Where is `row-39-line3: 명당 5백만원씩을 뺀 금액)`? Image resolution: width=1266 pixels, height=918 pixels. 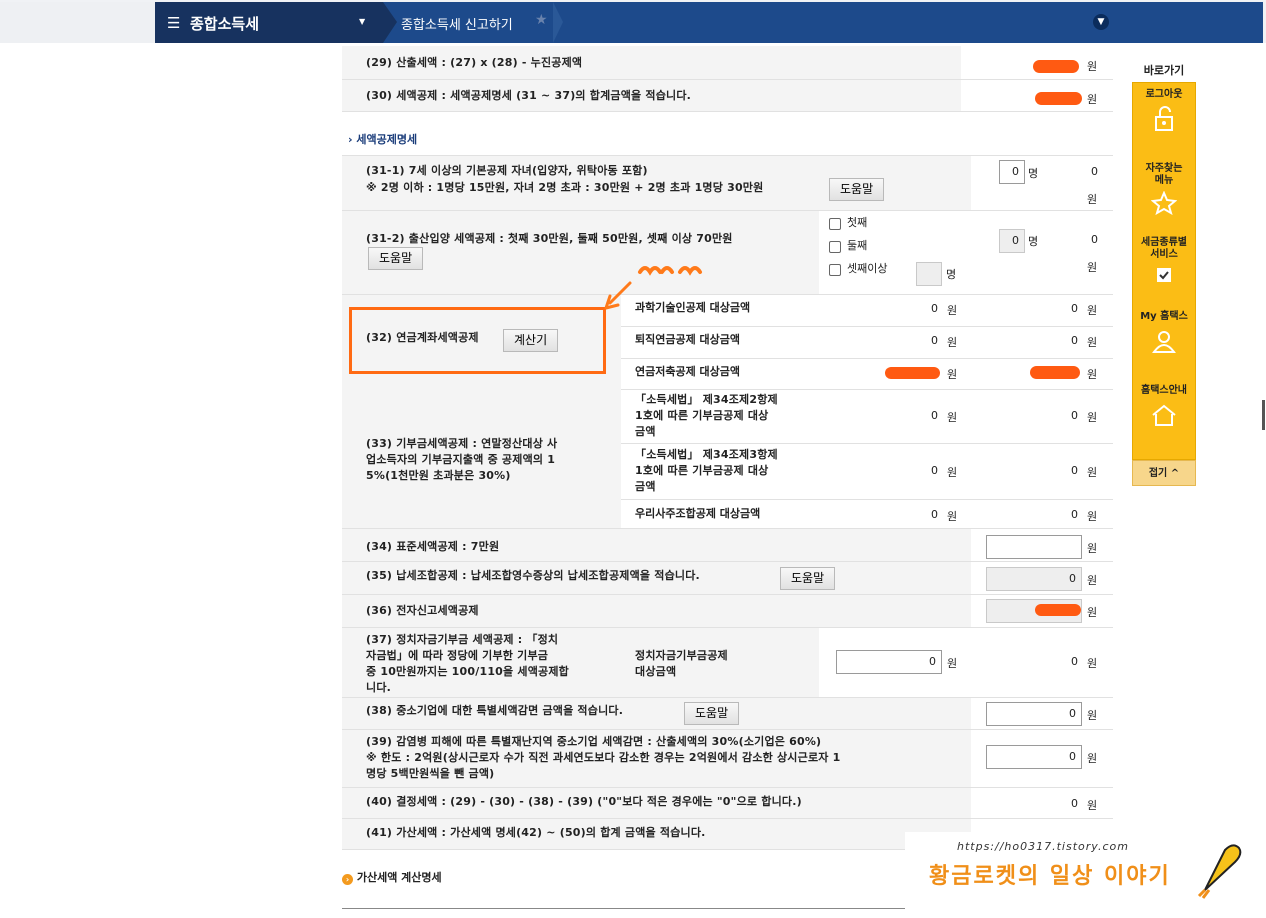 row-39-line3: 명당 5백만원씩을 뺀 금액) is located at coordinates (430, 773).